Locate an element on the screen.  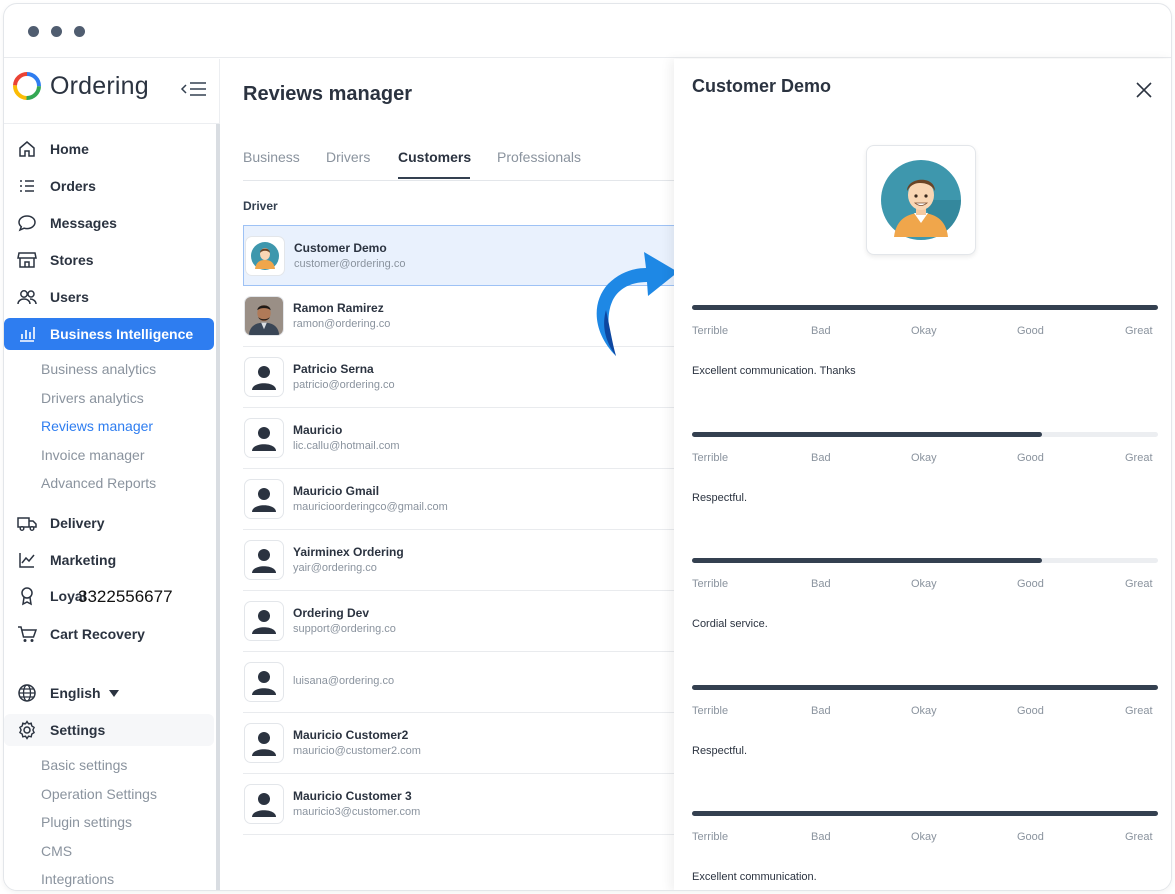
sidebar-item-label: Settings is located at coordinates (78, 730).